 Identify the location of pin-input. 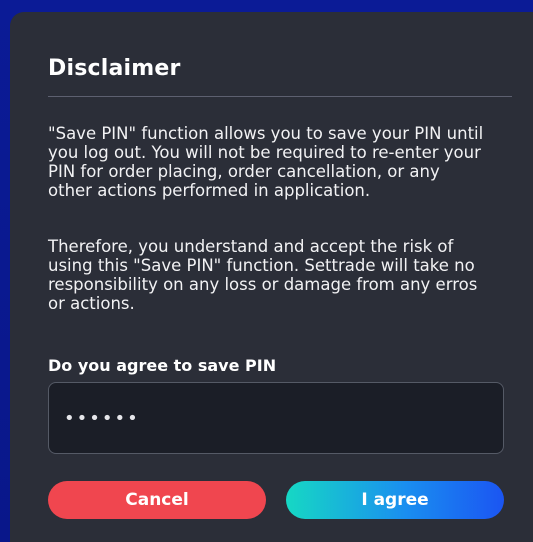
(282, 418).